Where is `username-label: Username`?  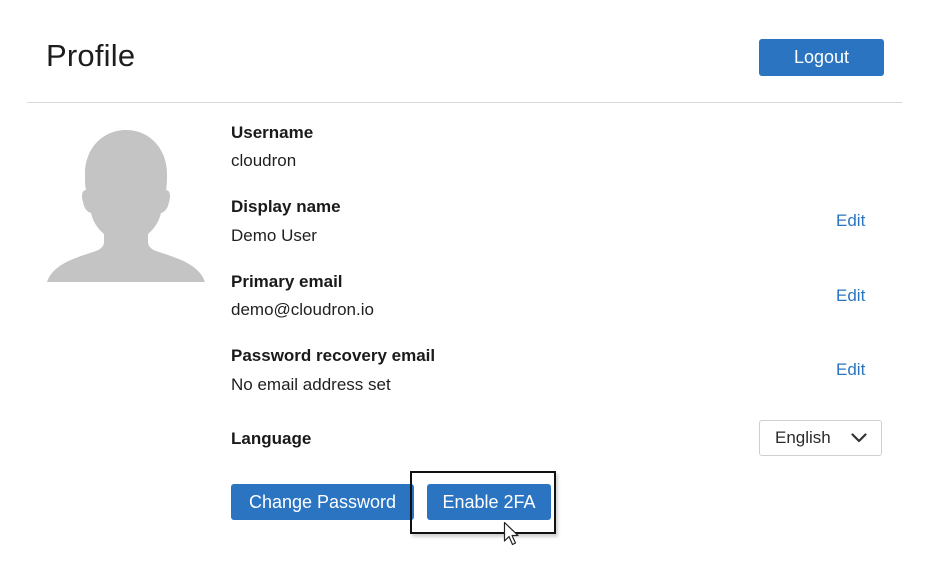 username-label: Username is located at coordinates (272, 132).